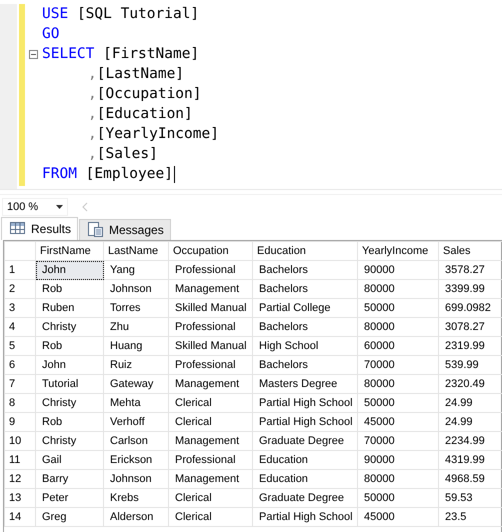 This screenshot has width=502, height=532. I want to click on table-cell: Partial College, so click(305, 308).